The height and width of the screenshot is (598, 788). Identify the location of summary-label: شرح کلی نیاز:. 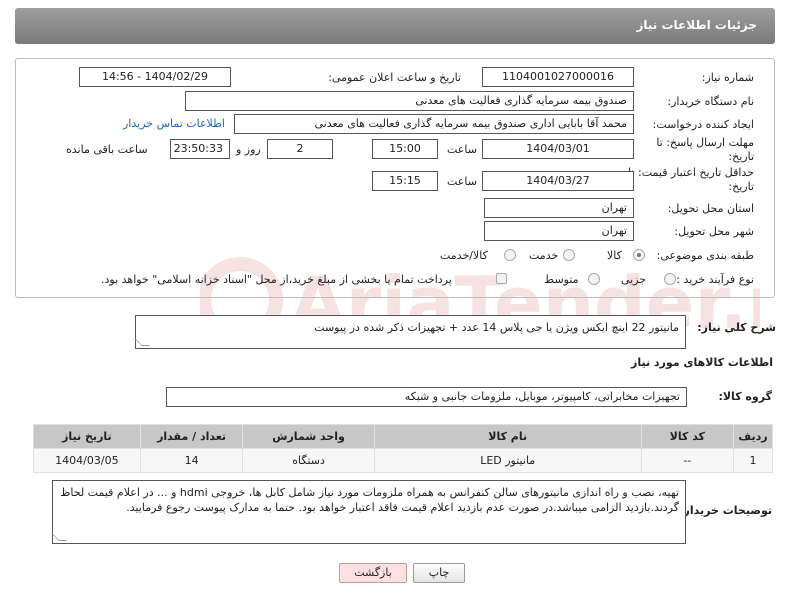
(736, 327).